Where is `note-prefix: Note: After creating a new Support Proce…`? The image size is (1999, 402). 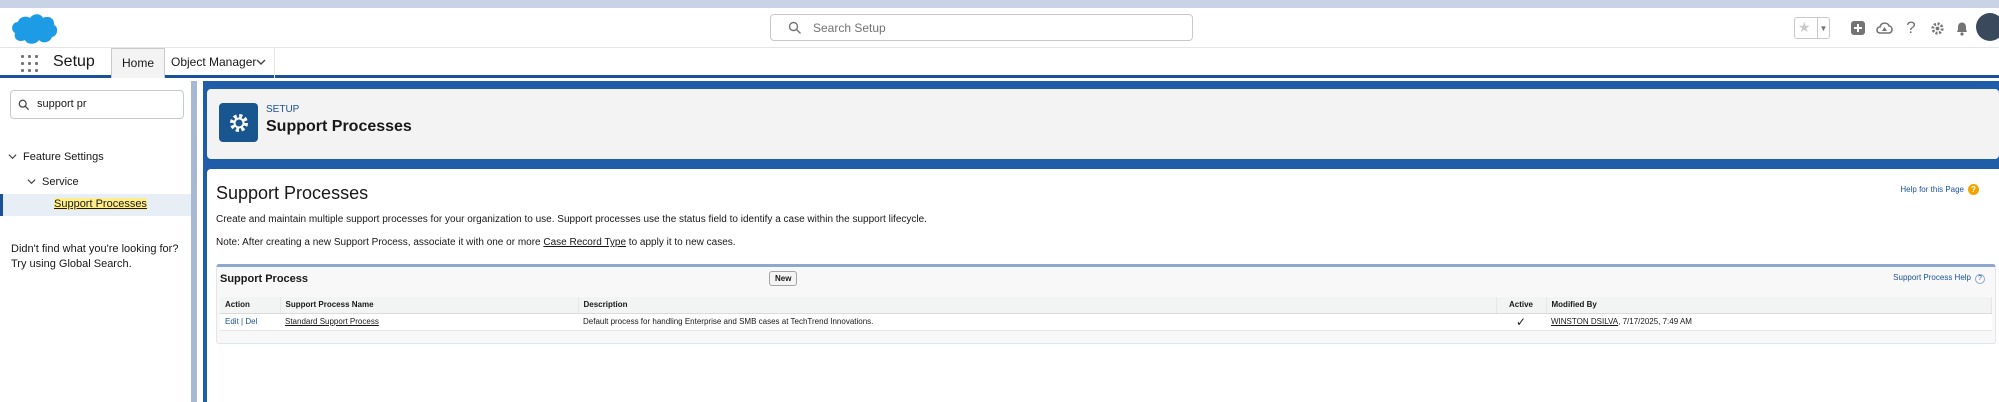
note-prefix: Note: After creating a new Support Proce… is located at coordinates (380, 242).